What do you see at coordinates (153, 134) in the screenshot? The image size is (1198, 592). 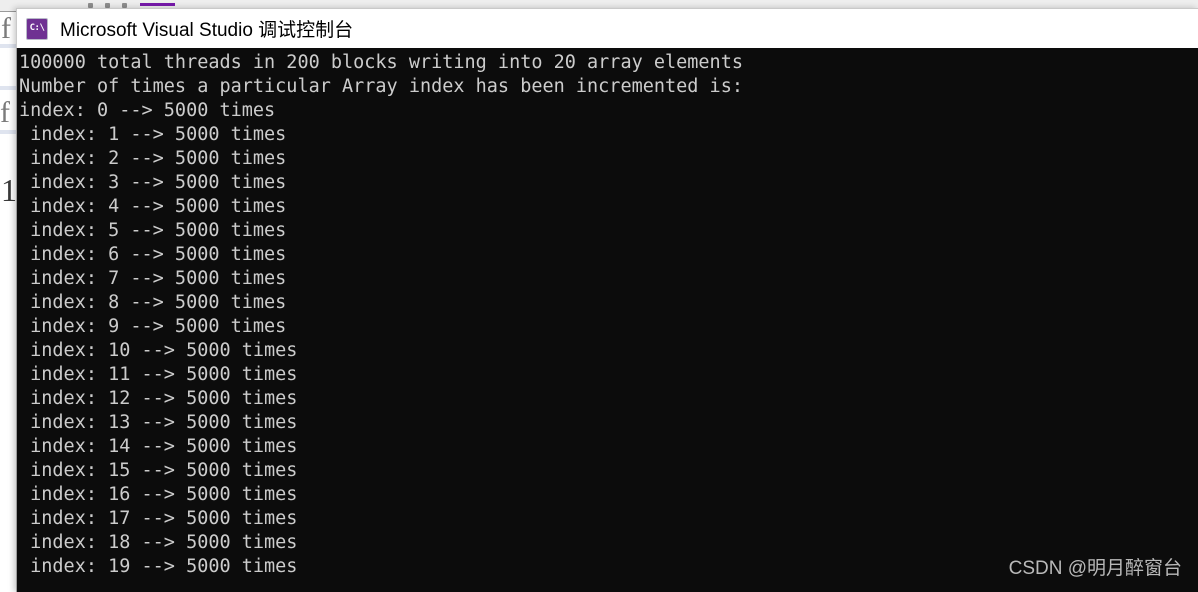 I see `console-output-line: index: 1 --> 5000 times` at bounding box center [153, 134].